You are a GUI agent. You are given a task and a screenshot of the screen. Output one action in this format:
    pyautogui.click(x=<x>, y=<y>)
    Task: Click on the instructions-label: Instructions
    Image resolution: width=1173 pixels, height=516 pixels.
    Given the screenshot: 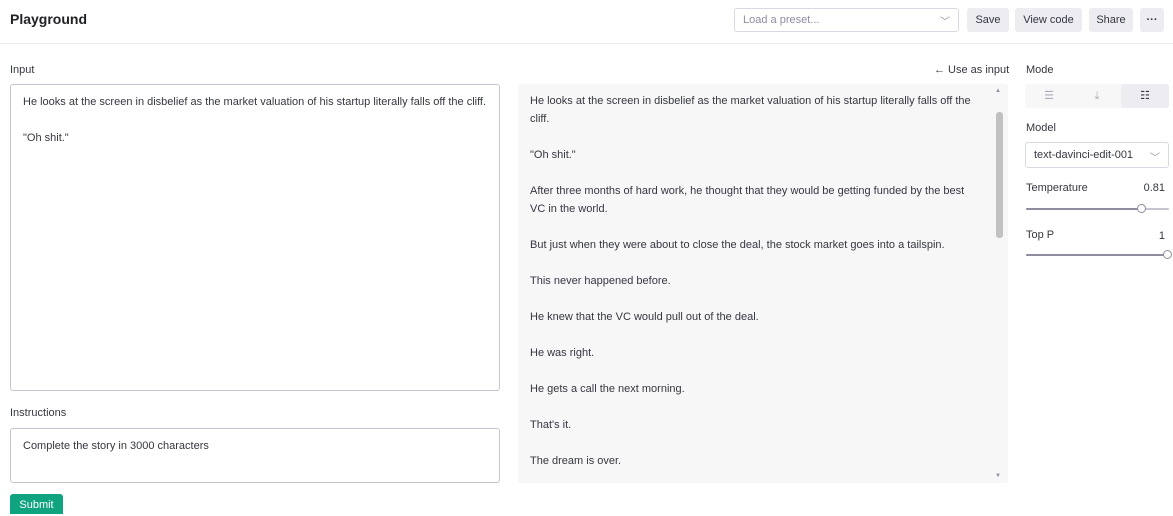 What is the action you would take?
    pyautogui.click(x=38, y=413)
    